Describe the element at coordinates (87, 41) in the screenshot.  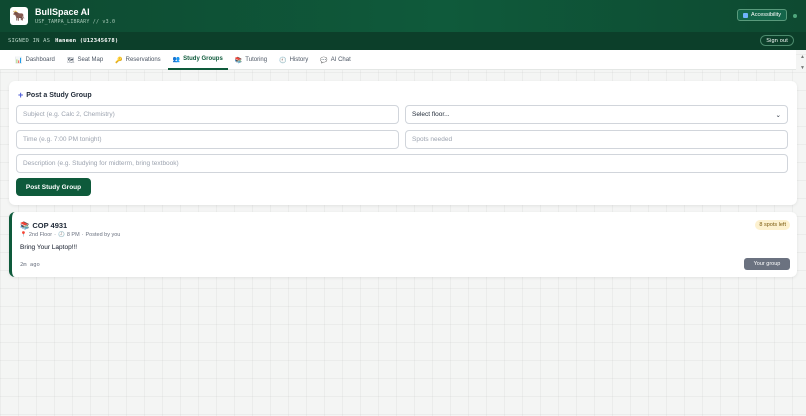
I see `signed-in-user: Haneen (U12345678)` at that location.